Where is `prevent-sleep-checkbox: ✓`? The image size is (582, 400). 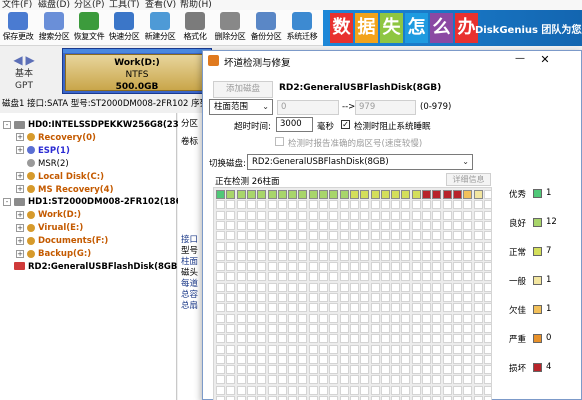
prevent-sleep-checkbox: ✓ is located at coordinates (345, 124).